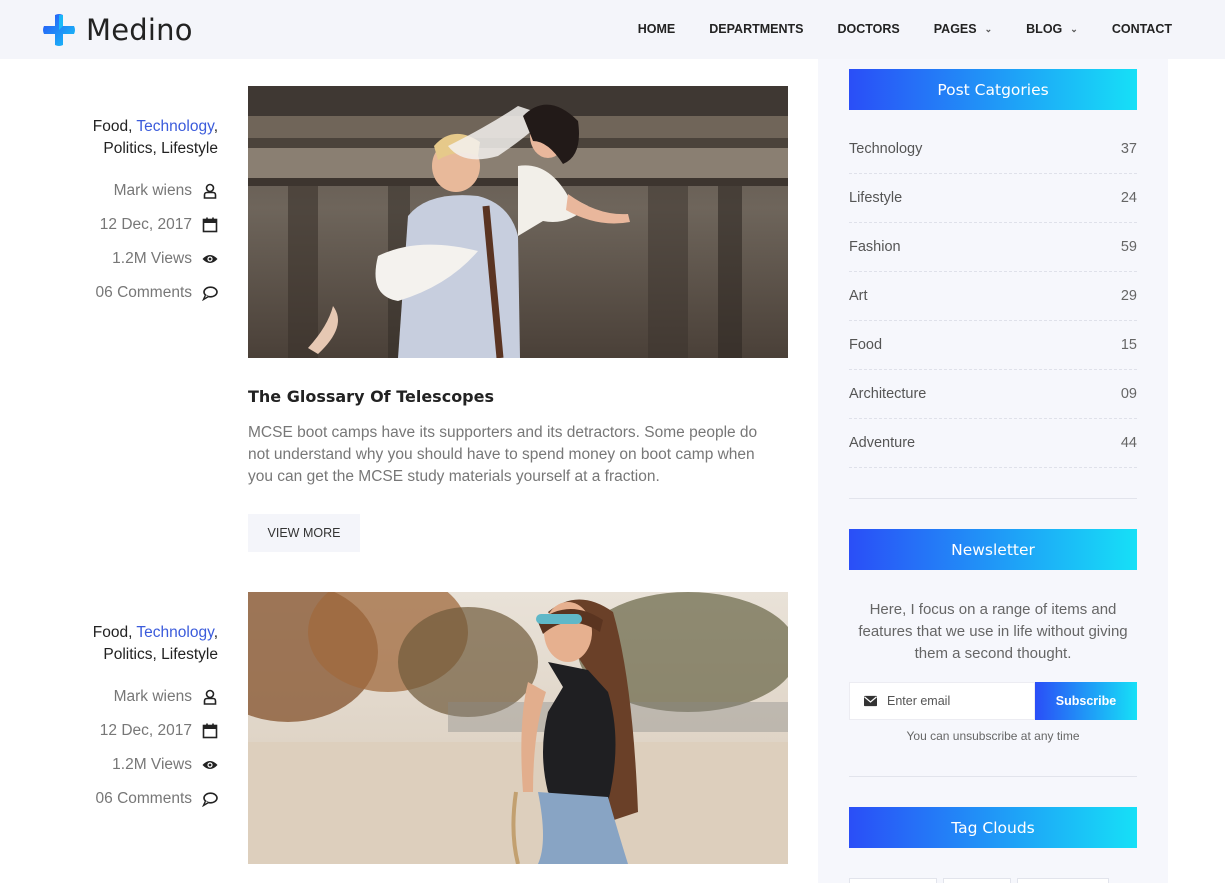 The height and width of the screenshot is (883, 1225). Describe the element at coordinates (1128, 345) in the screenshot. I see `category-count: 15` at that location.